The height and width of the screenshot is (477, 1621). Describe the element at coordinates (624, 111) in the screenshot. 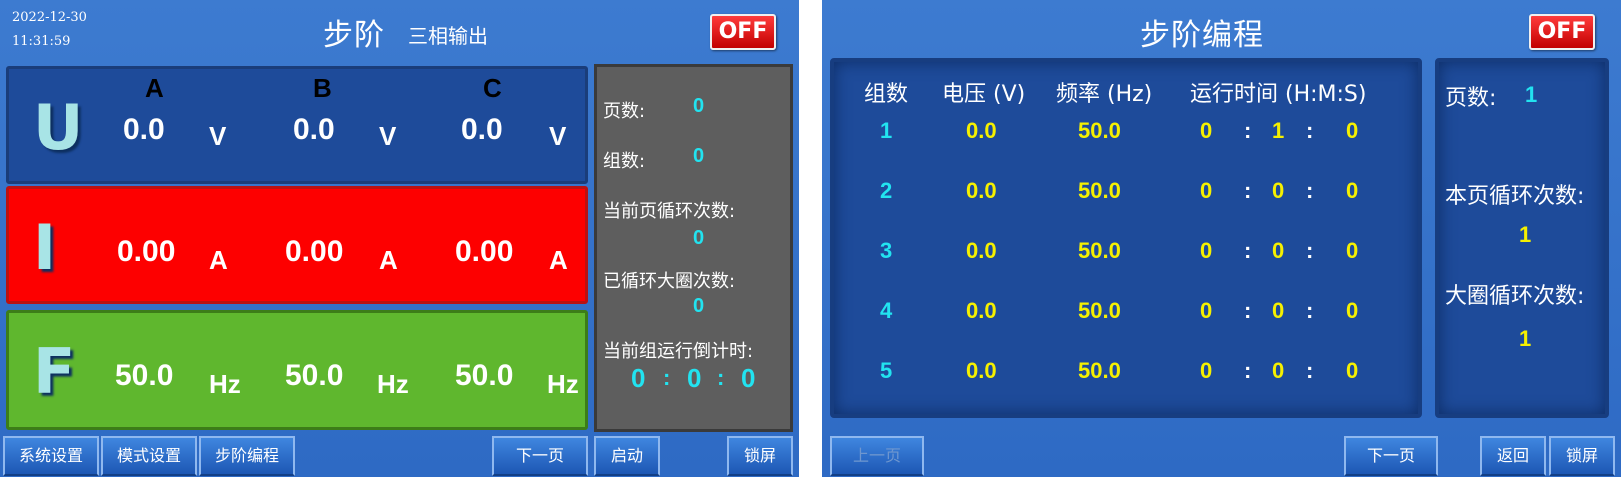

I see `status-page-label: 页数:` at that location.